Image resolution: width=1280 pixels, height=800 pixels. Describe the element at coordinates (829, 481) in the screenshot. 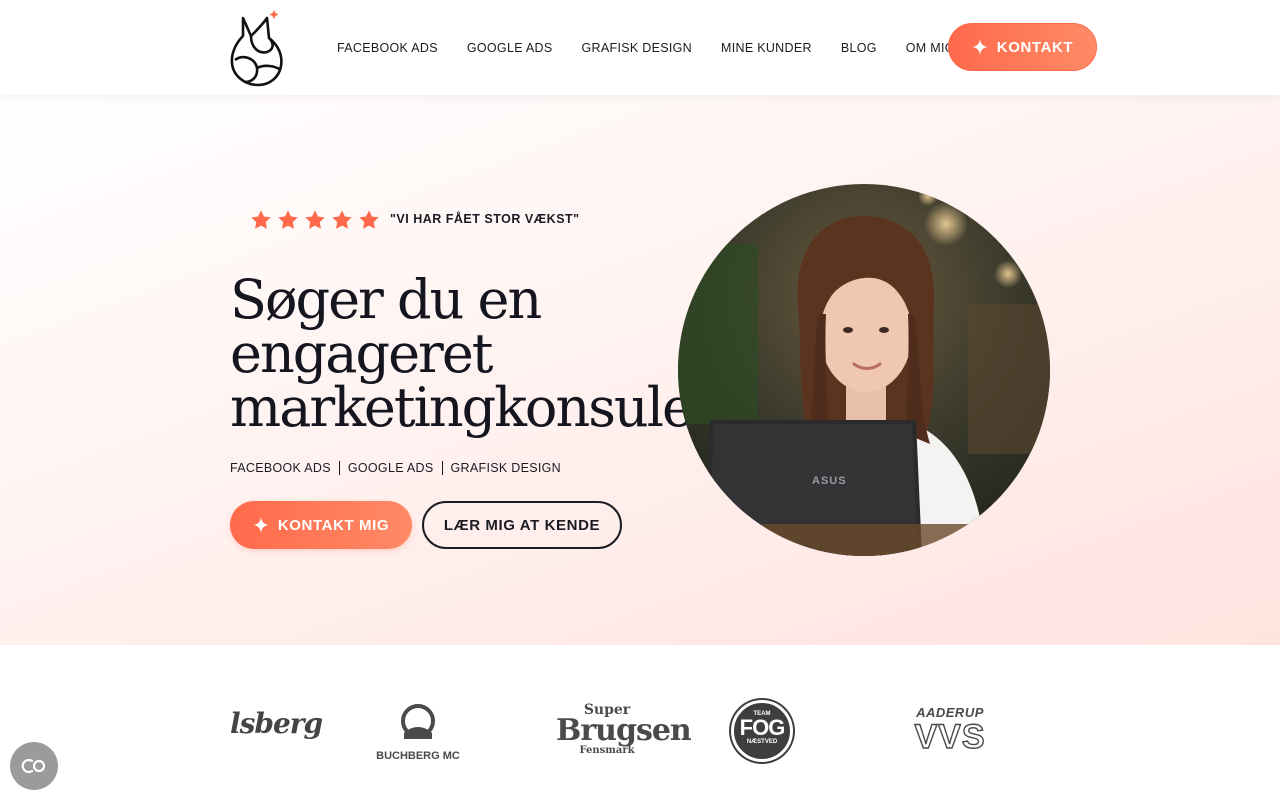

I see `laptop-brand: ASUS` at that location.